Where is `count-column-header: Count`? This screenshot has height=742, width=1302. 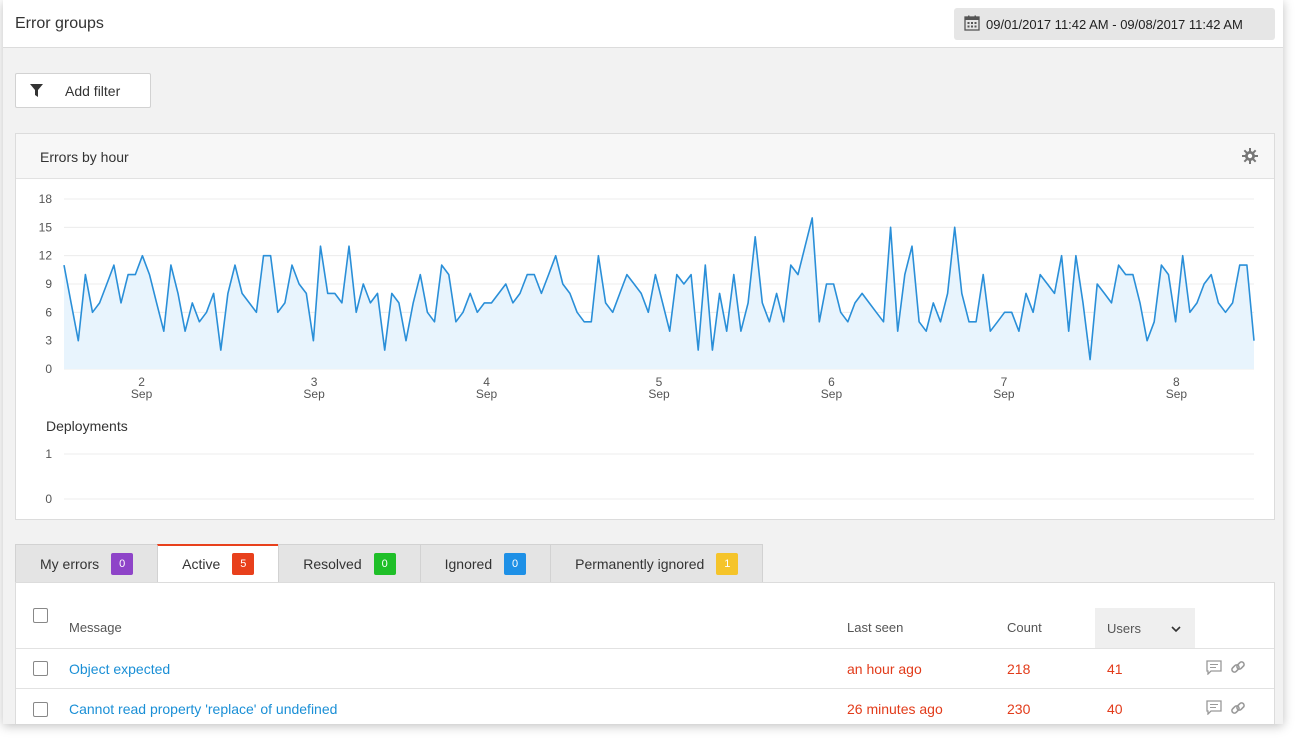 count-column-header: Count is located at coordinates (1024, 615).